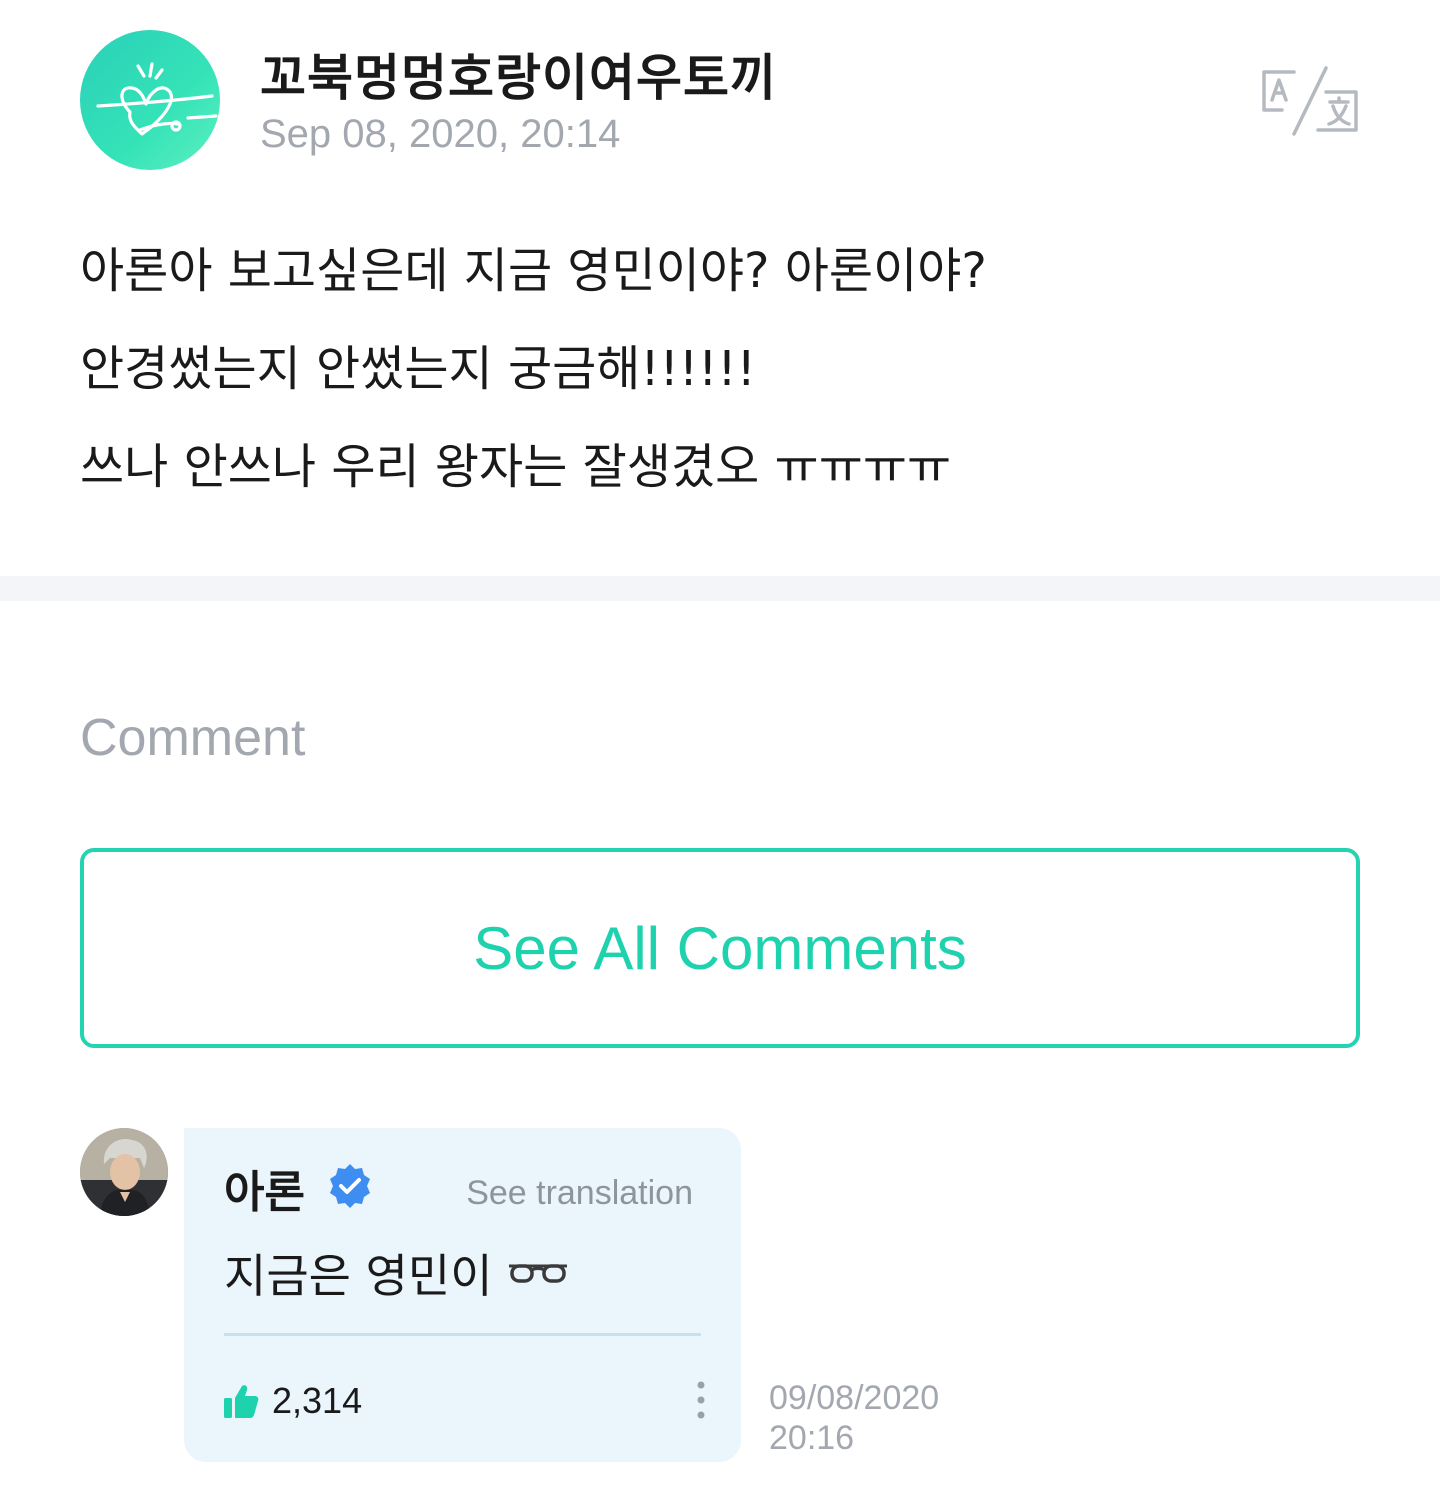  What do you see at coordinates (1310, 101) in the screenshot?
I see `translate-icon` at bounding box center [1310, 101].